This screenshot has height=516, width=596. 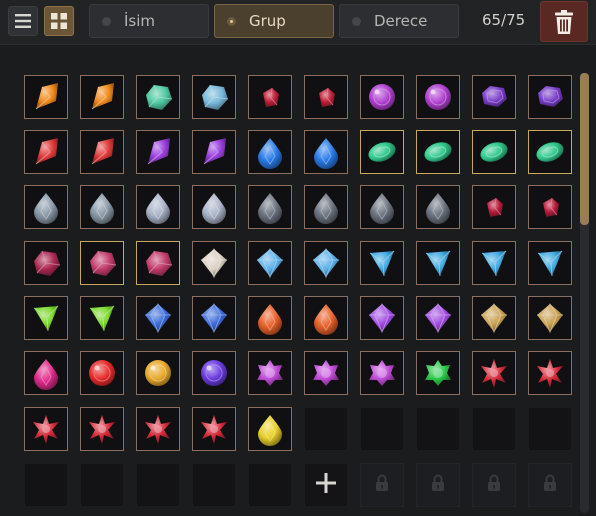 I want to click on grid-view-button, so click(x=59, y=21).